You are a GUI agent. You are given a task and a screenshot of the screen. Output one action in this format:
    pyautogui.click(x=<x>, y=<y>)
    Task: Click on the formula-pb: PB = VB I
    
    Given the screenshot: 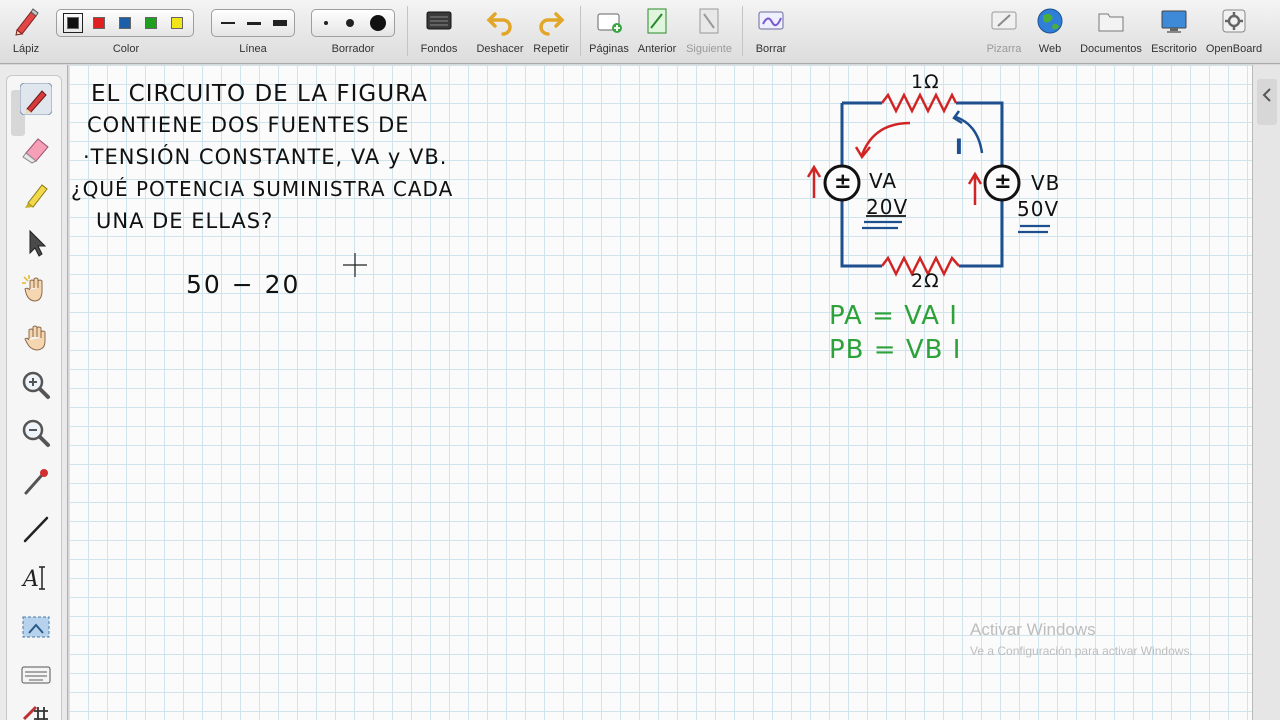 What is the action you would take?
    pyautogui.click(x=895, y=350)
    